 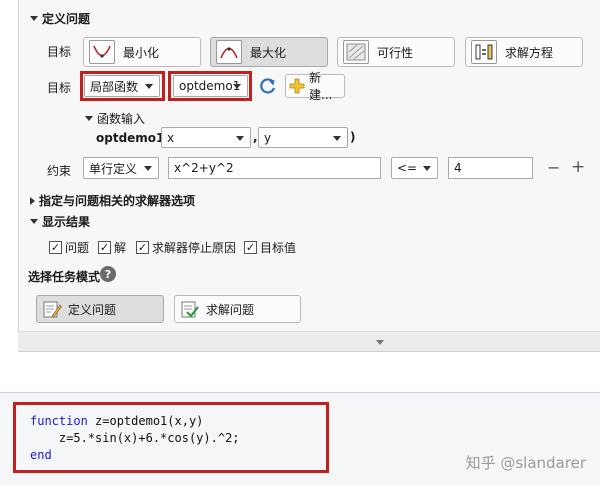 I want to click on close-paren: ), so click(x=353, y=137).